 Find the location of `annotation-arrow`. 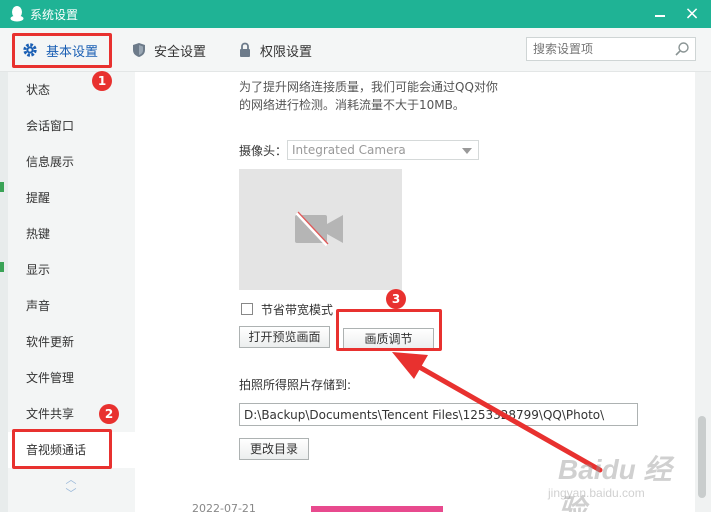

annotation-arrow is located at coordinates (497, 412).